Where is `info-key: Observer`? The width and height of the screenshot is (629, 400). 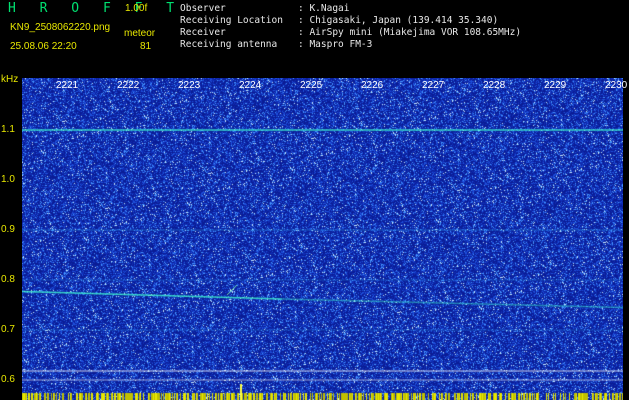
info-key: Observer is located at coordinates (203, 8).